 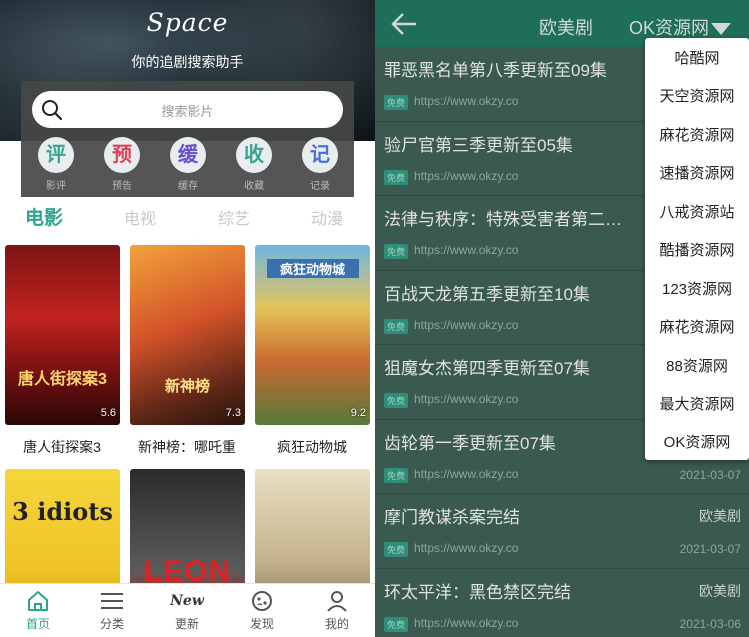 I want to click on tab-discover: 发现, so click(x=262, y=611).